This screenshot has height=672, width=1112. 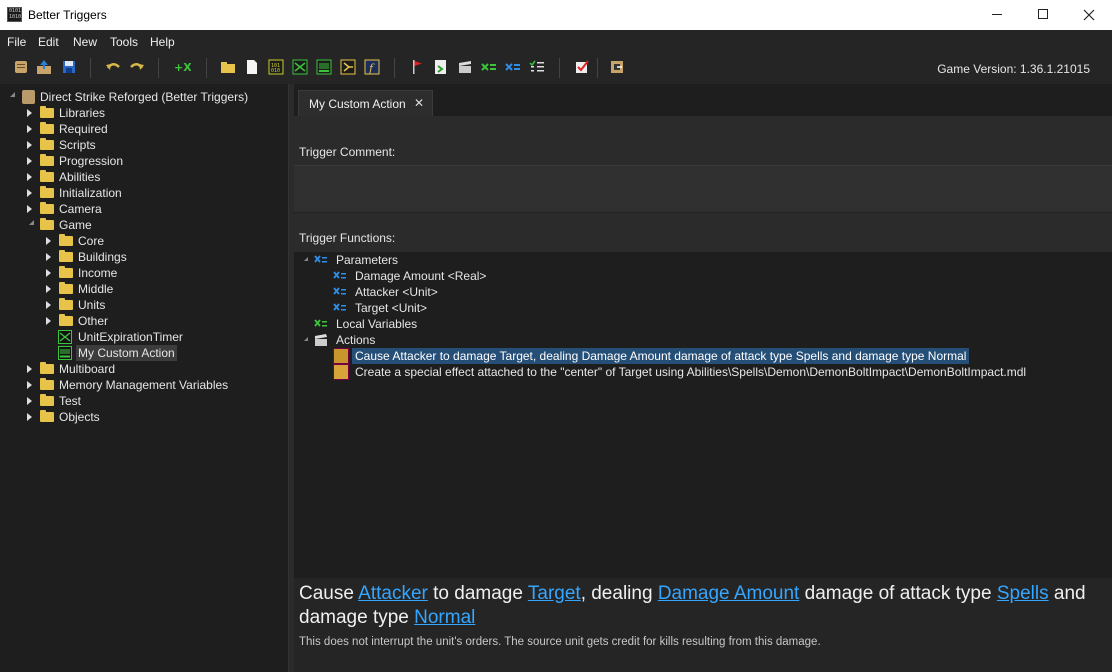 I want to click on new-variable-icon: +X, so click(x=182, y=67).